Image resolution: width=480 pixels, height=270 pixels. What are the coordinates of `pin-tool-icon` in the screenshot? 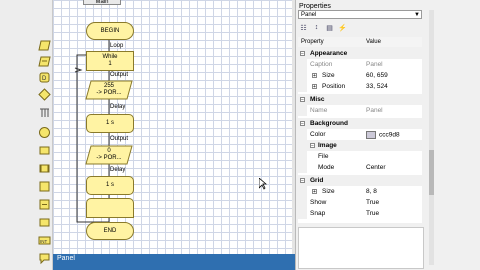 It's located at (44, 112).